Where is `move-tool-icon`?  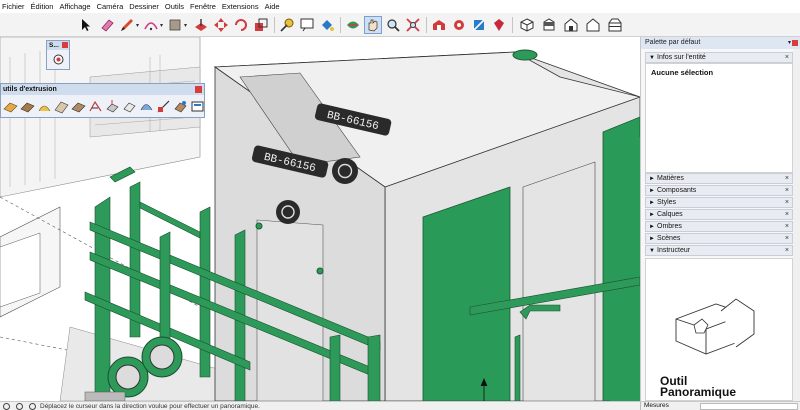
move-tool-icon is located at coordinates (221, 25).